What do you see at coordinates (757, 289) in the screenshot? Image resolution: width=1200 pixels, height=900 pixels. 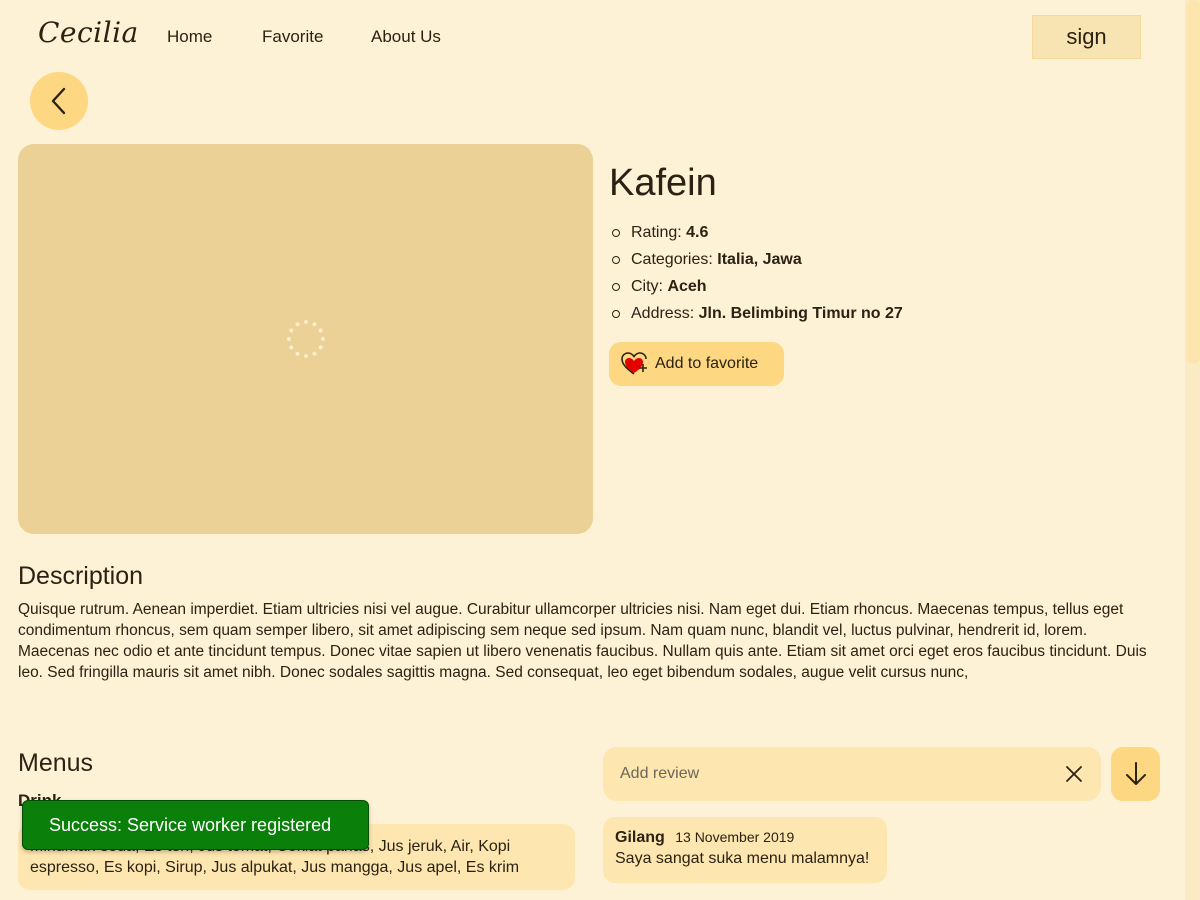 I see `city-item: City: Aceh` at bounding box center [757, 289].